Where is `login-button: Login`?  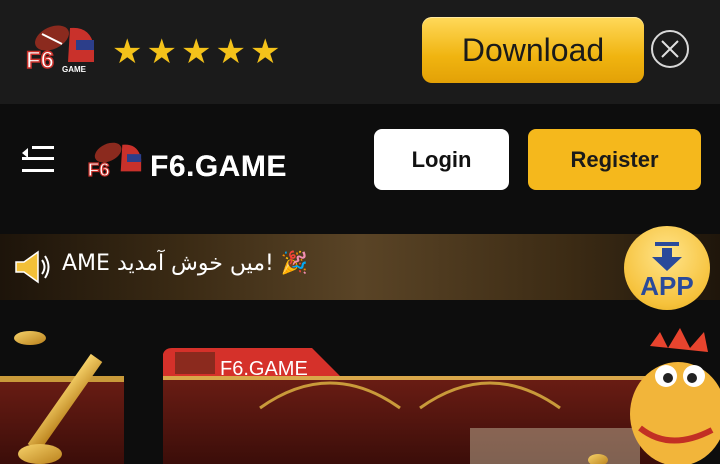 login-button: Login is located at coordinates (441, 159).